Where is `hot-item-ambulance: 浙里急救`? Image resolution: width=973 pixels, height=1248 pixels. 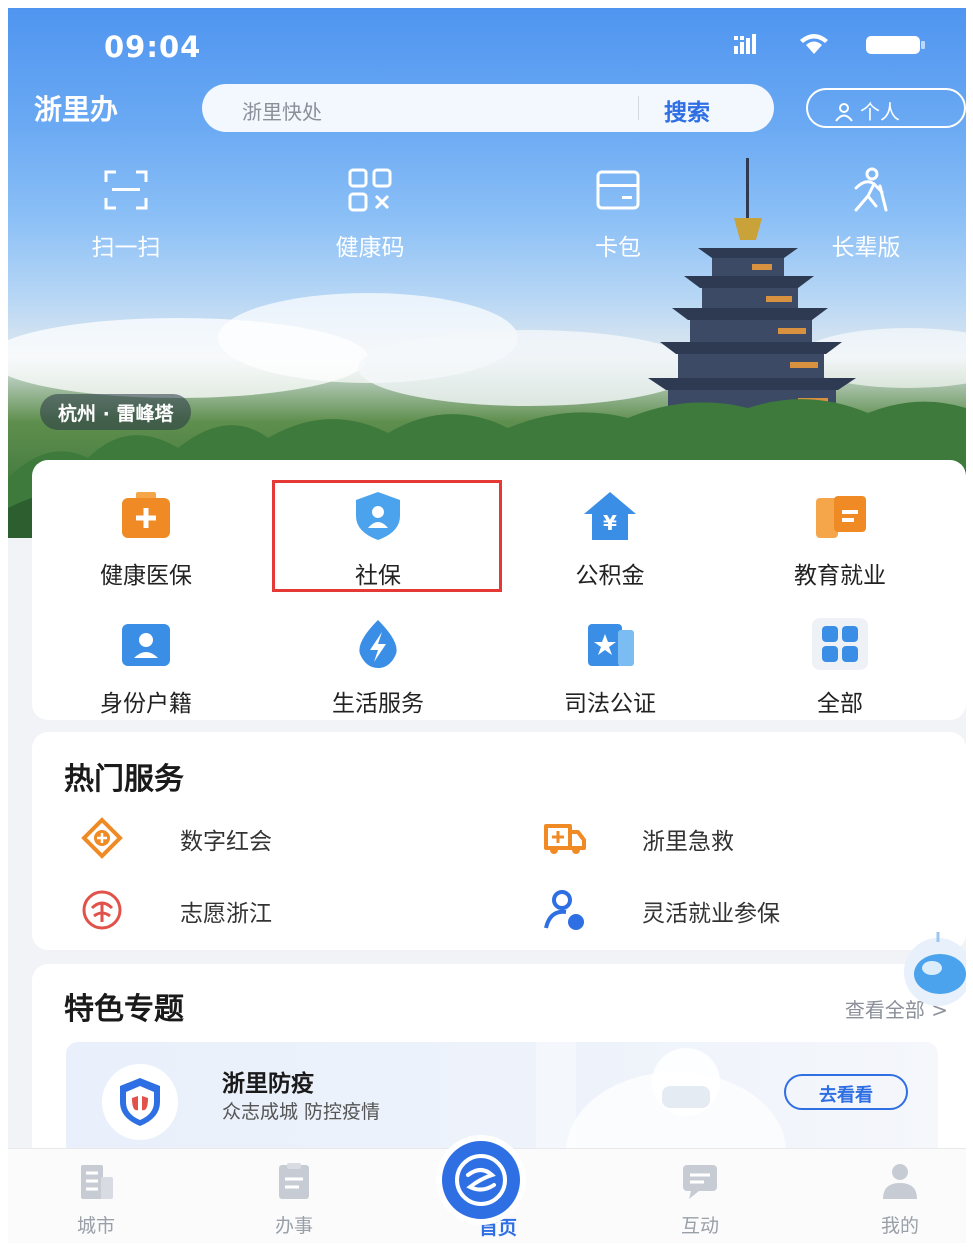
hot-item-ambulance: 浙里急救 is located at coordinates (722, 838).